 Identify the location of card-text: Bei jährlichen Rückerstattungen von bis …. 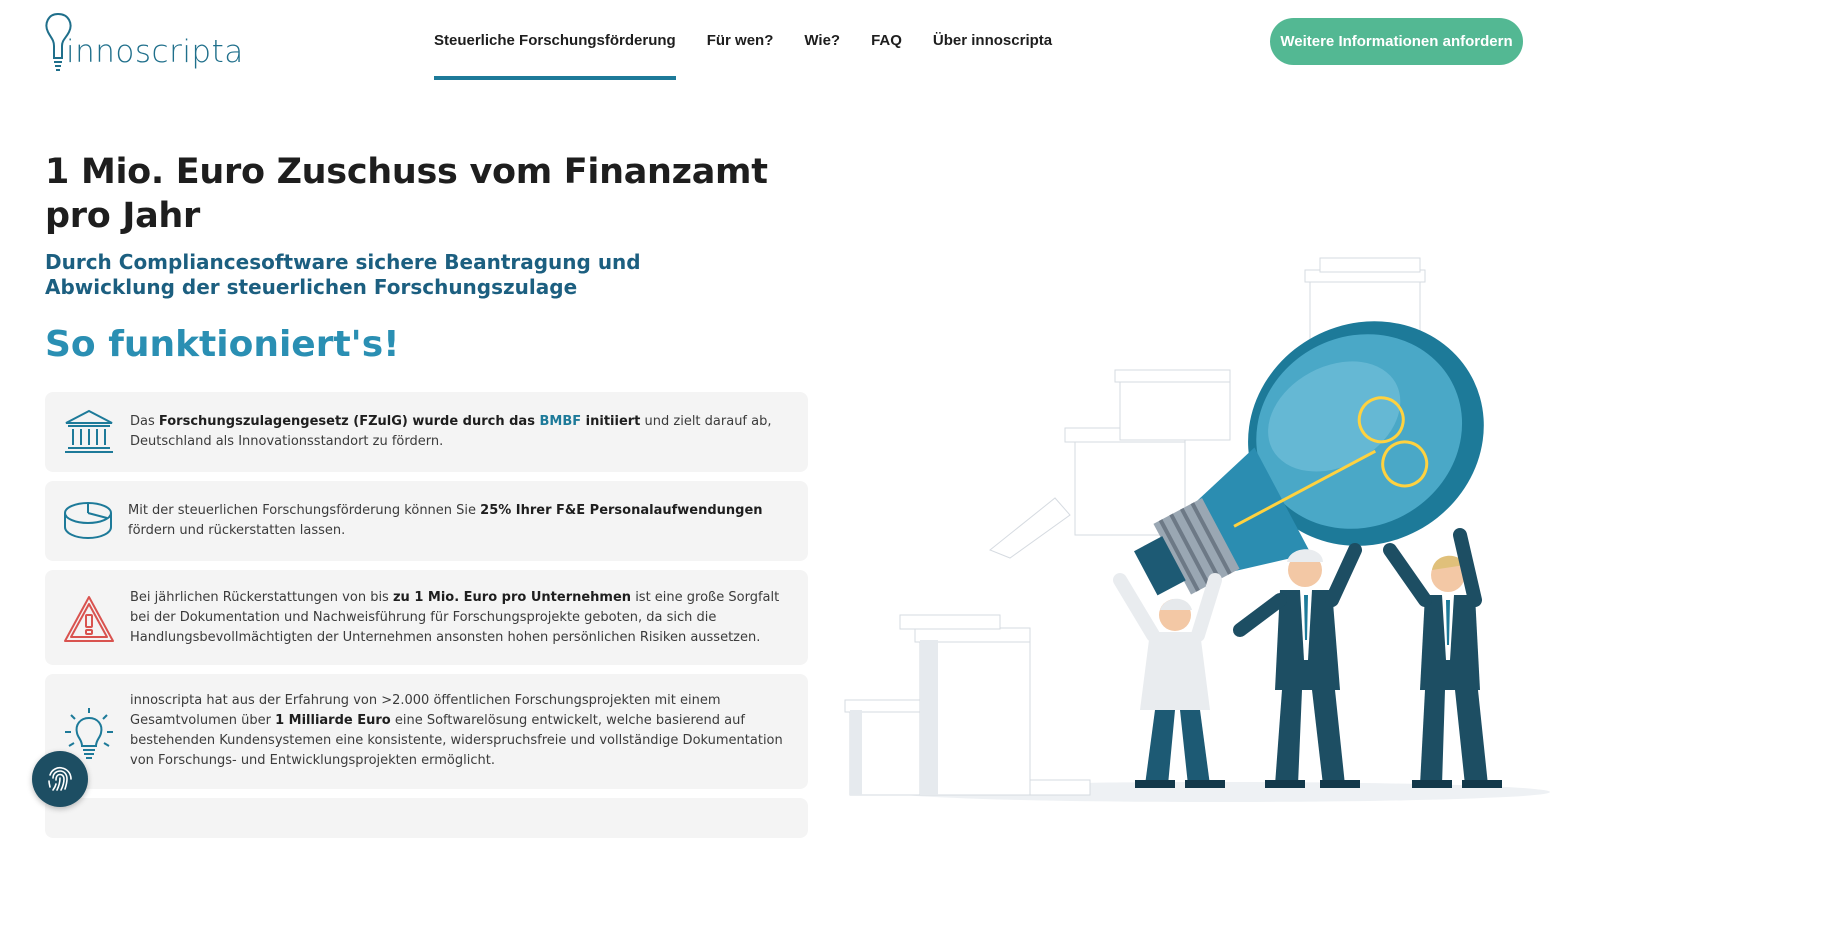
(457, 618).